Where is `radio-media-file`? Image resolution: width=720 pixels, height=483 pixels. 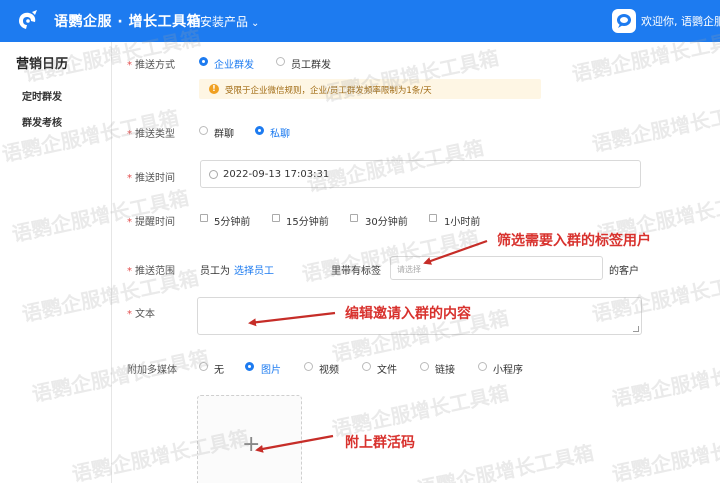 radio-media-file is located at coordinates (366, 366).